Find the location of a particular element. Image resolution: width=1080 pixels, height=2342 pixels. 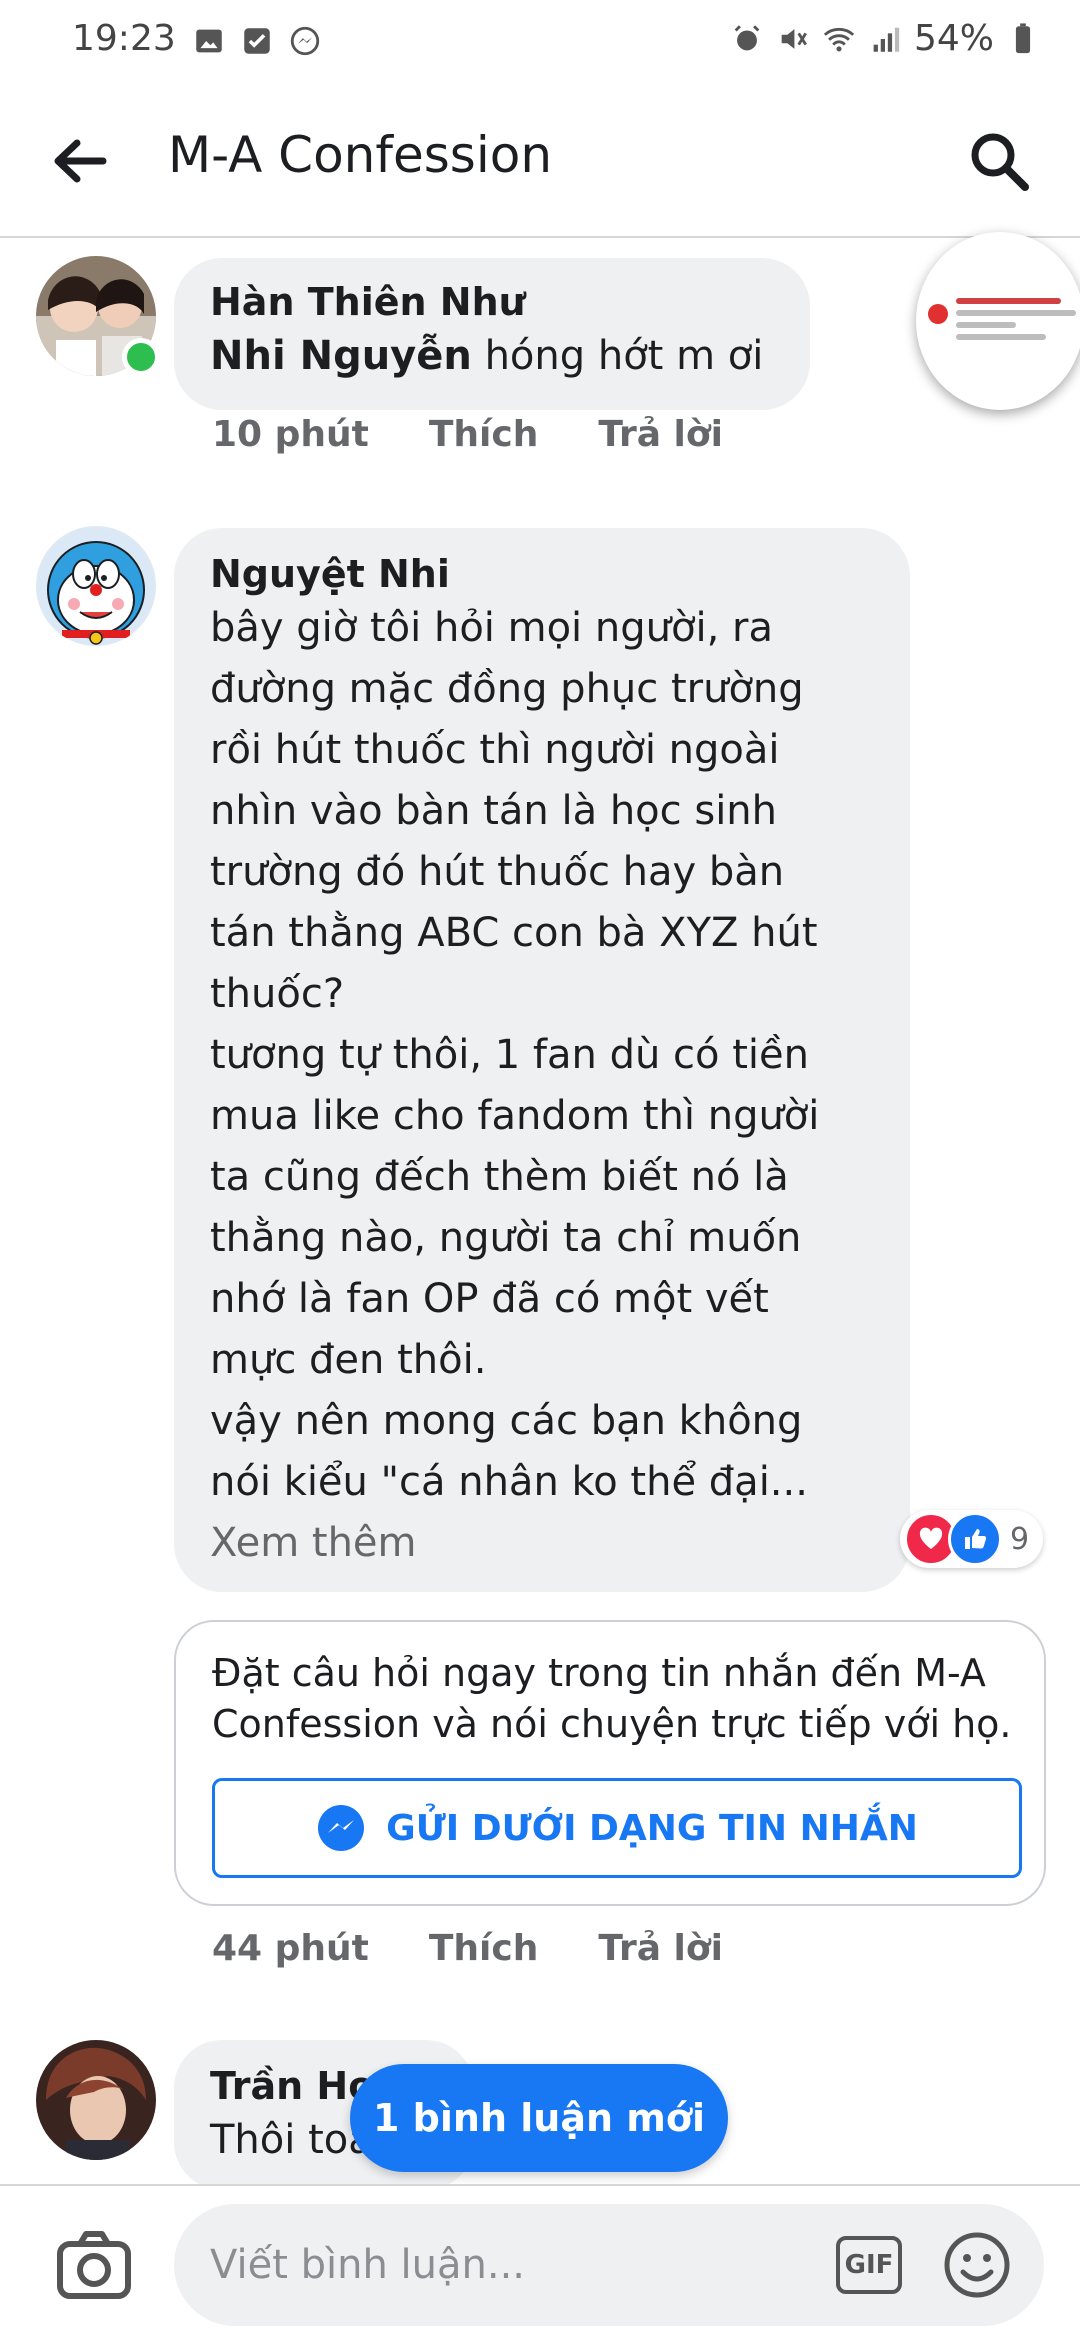

comment-line: tương tự thôi, 1 fan dù có tiền is located at coordinates (509, 1055).